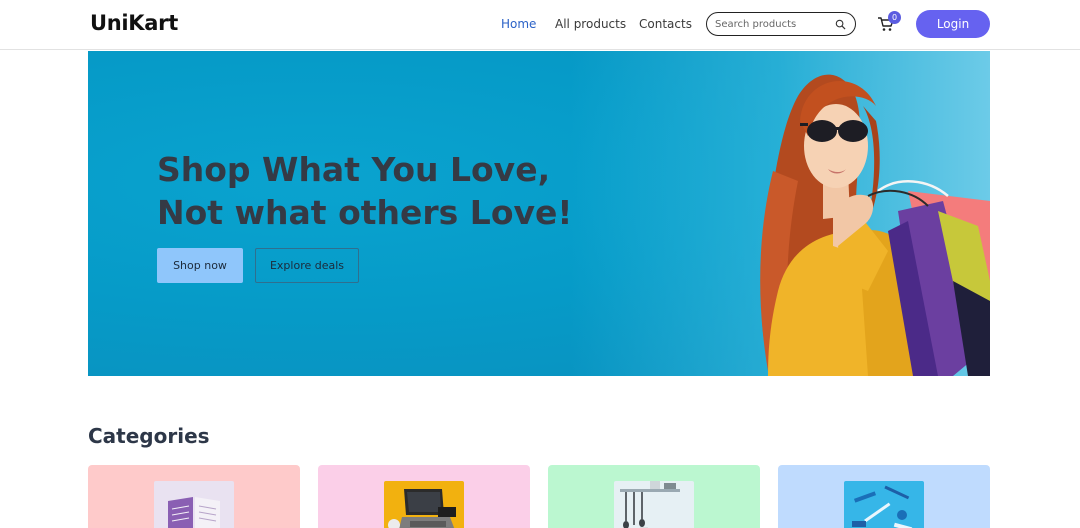  What do you see at coordinates (424, 504) in the screenshot?
I see `laptop-image` at bounding box center [424, 504].